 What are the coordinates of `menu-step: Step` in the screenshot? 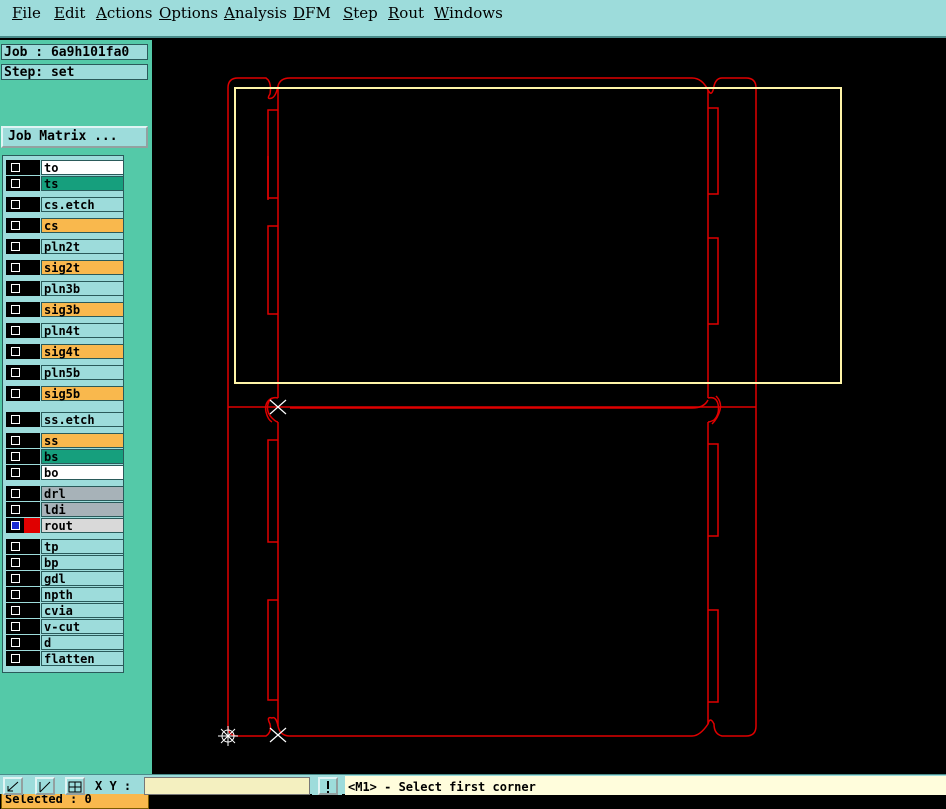 It's located at (360, 13).